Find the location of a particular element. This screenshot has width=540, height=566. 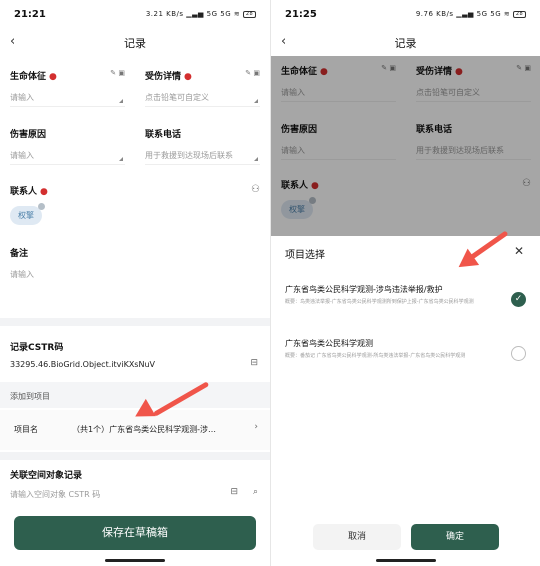

copy-icon: ⊟ is located at coordinates (254, 363).